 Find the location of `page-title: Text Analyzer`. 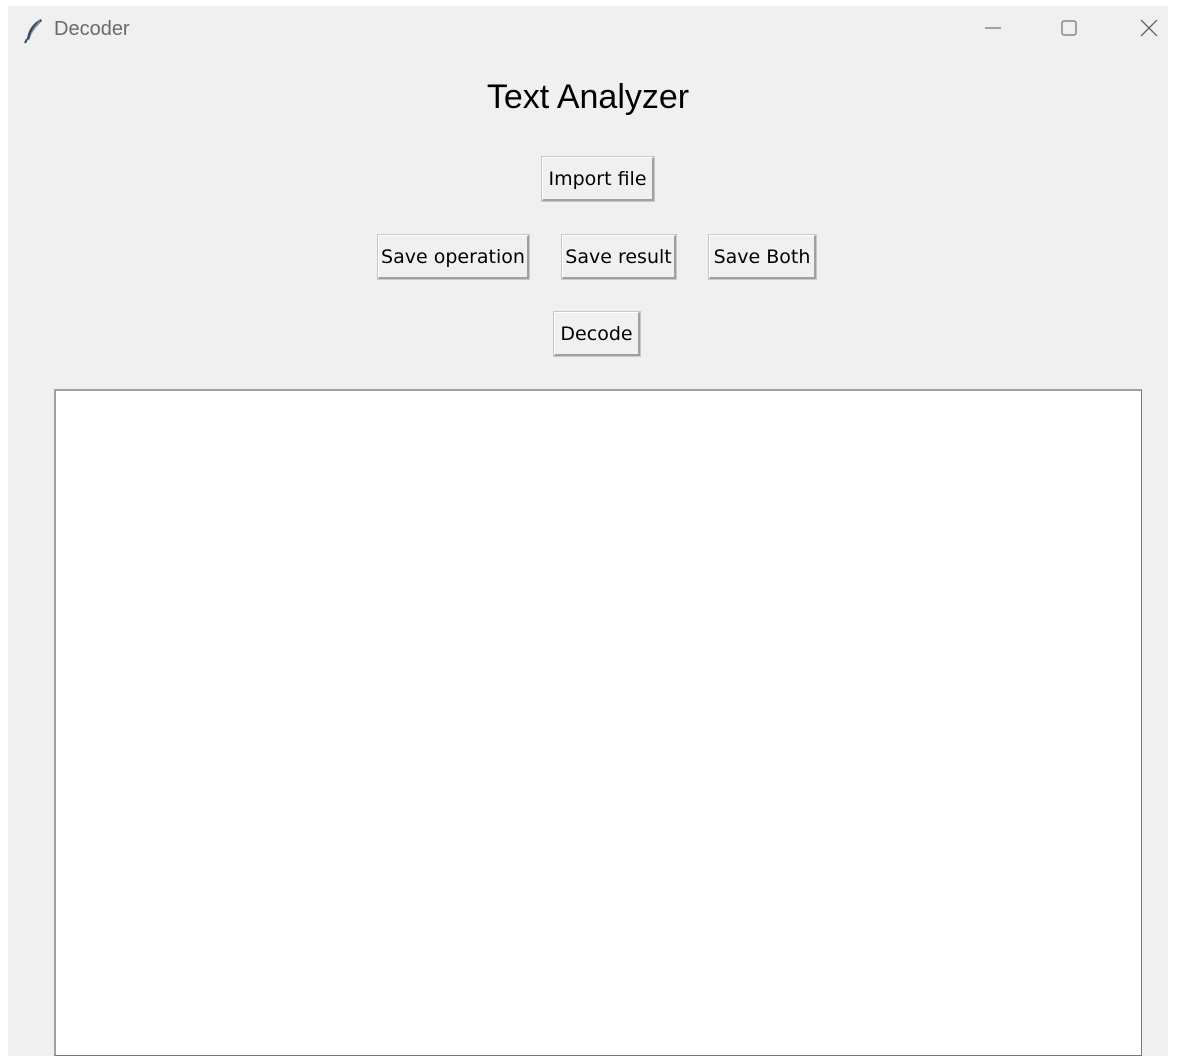

page-title: Text Analyzer is located at coordinates (588, 97).